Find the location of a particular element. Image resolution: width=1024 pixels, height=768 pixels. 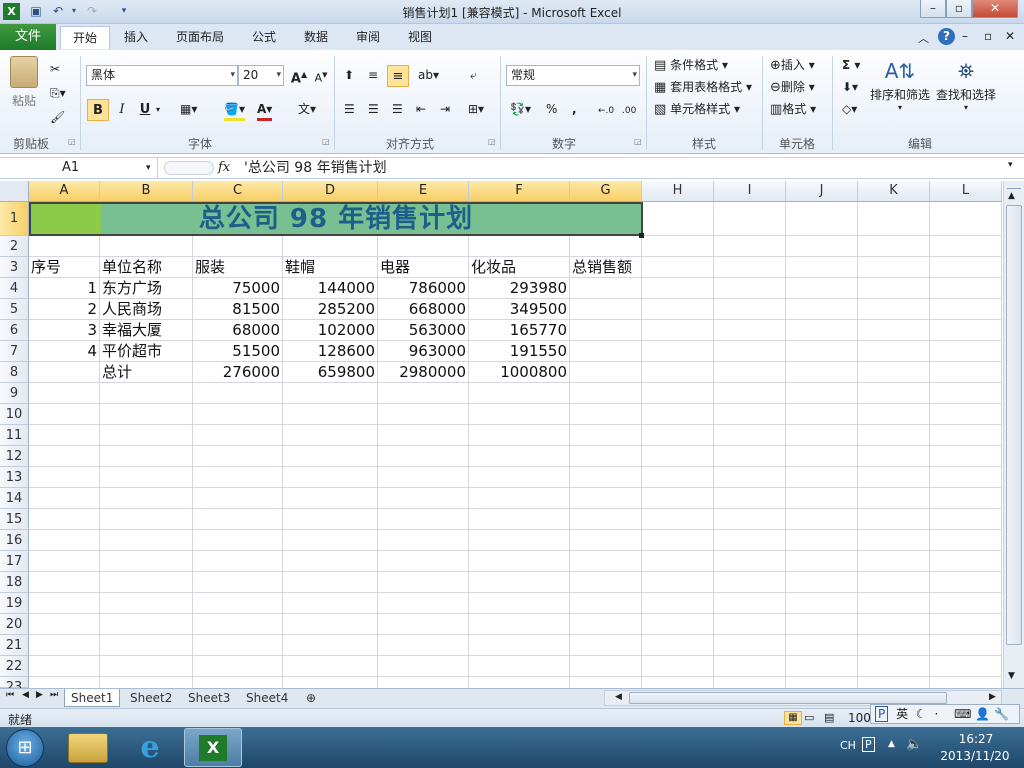

table-cell: 786000 is located at coordinates (423, 288).